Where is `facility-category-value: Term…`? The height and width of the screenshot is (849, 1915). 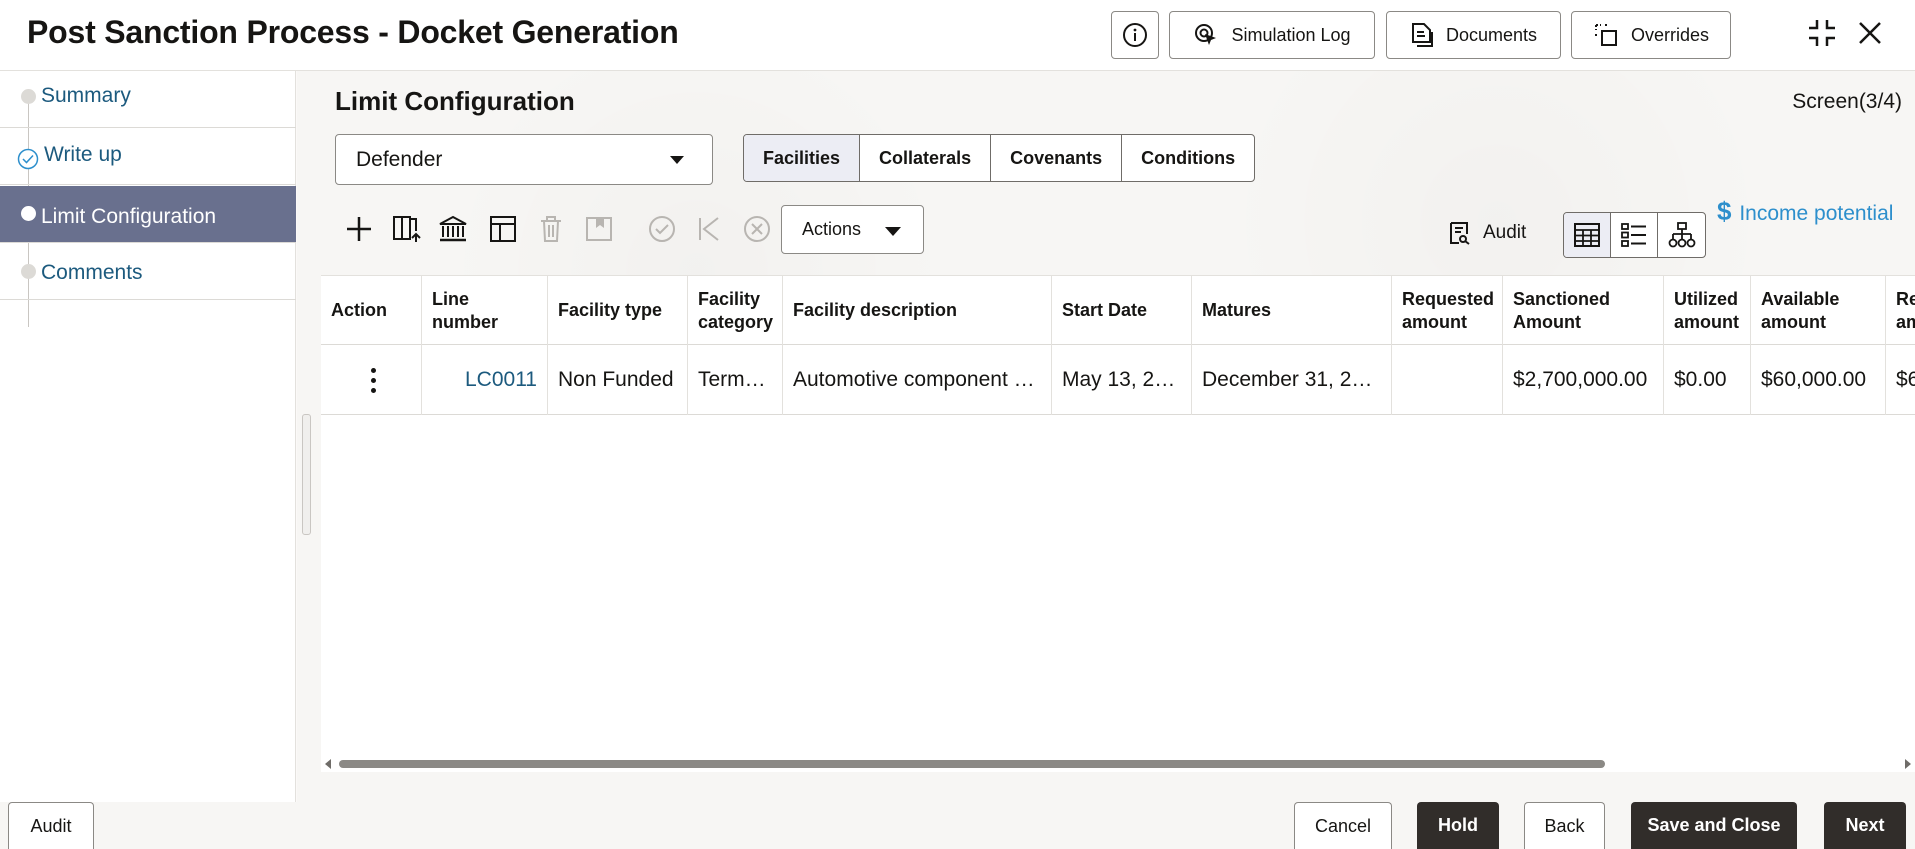
facility-category-value: Term… is located at coordinates (732, 379).